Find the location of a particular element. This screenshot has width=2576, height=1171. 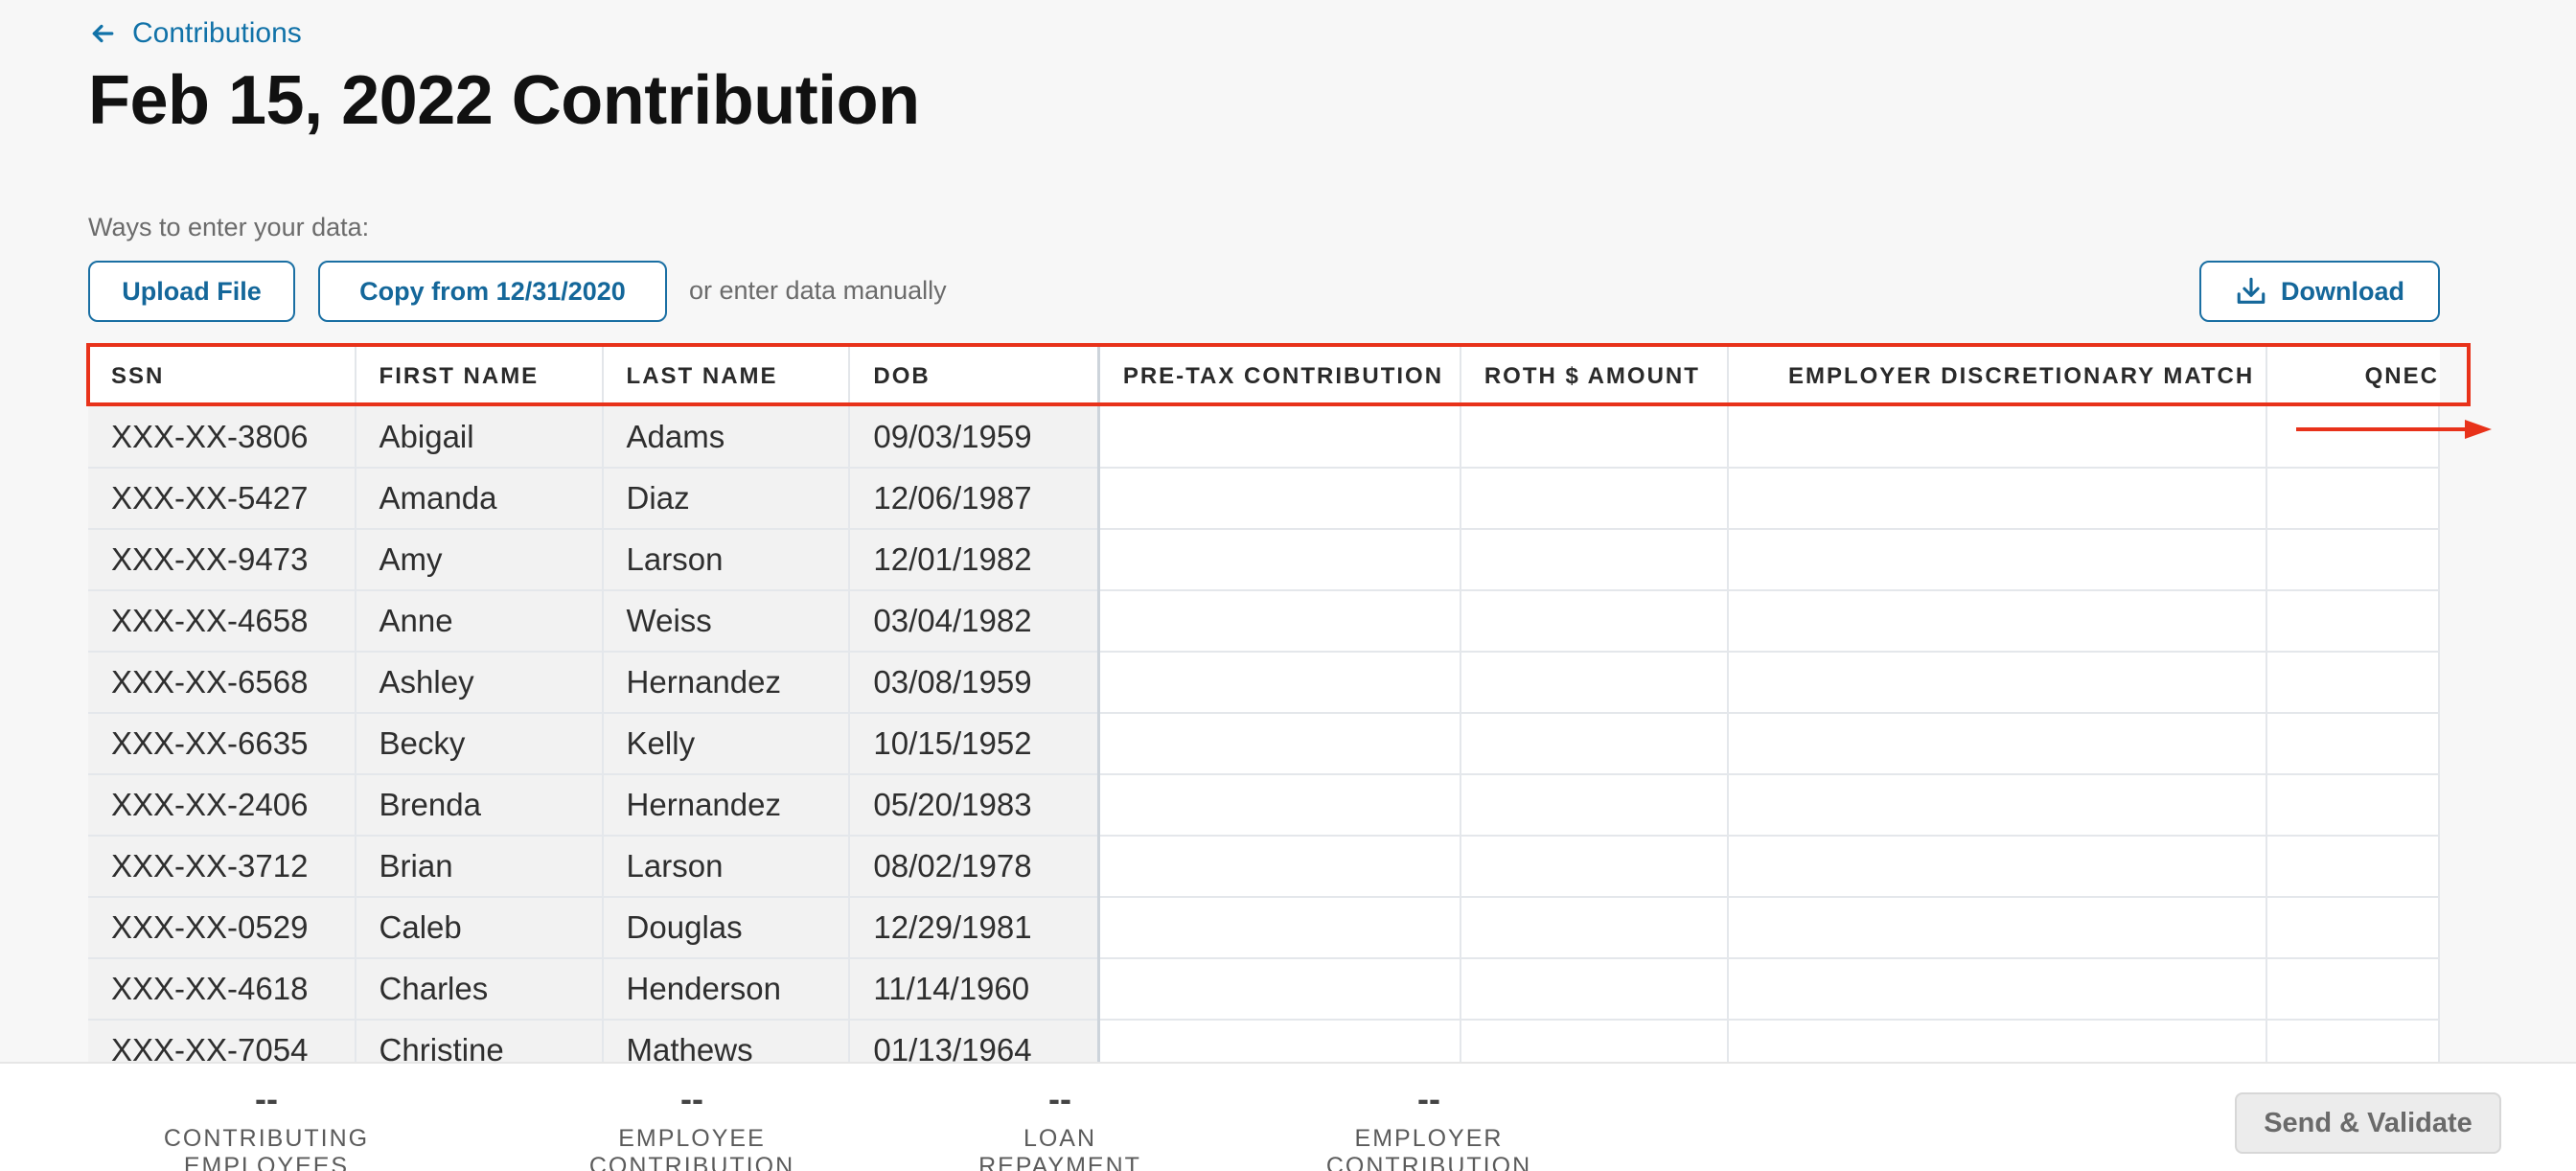

cell-dob: 11/14/1960 is located at coordinates (974, 989).